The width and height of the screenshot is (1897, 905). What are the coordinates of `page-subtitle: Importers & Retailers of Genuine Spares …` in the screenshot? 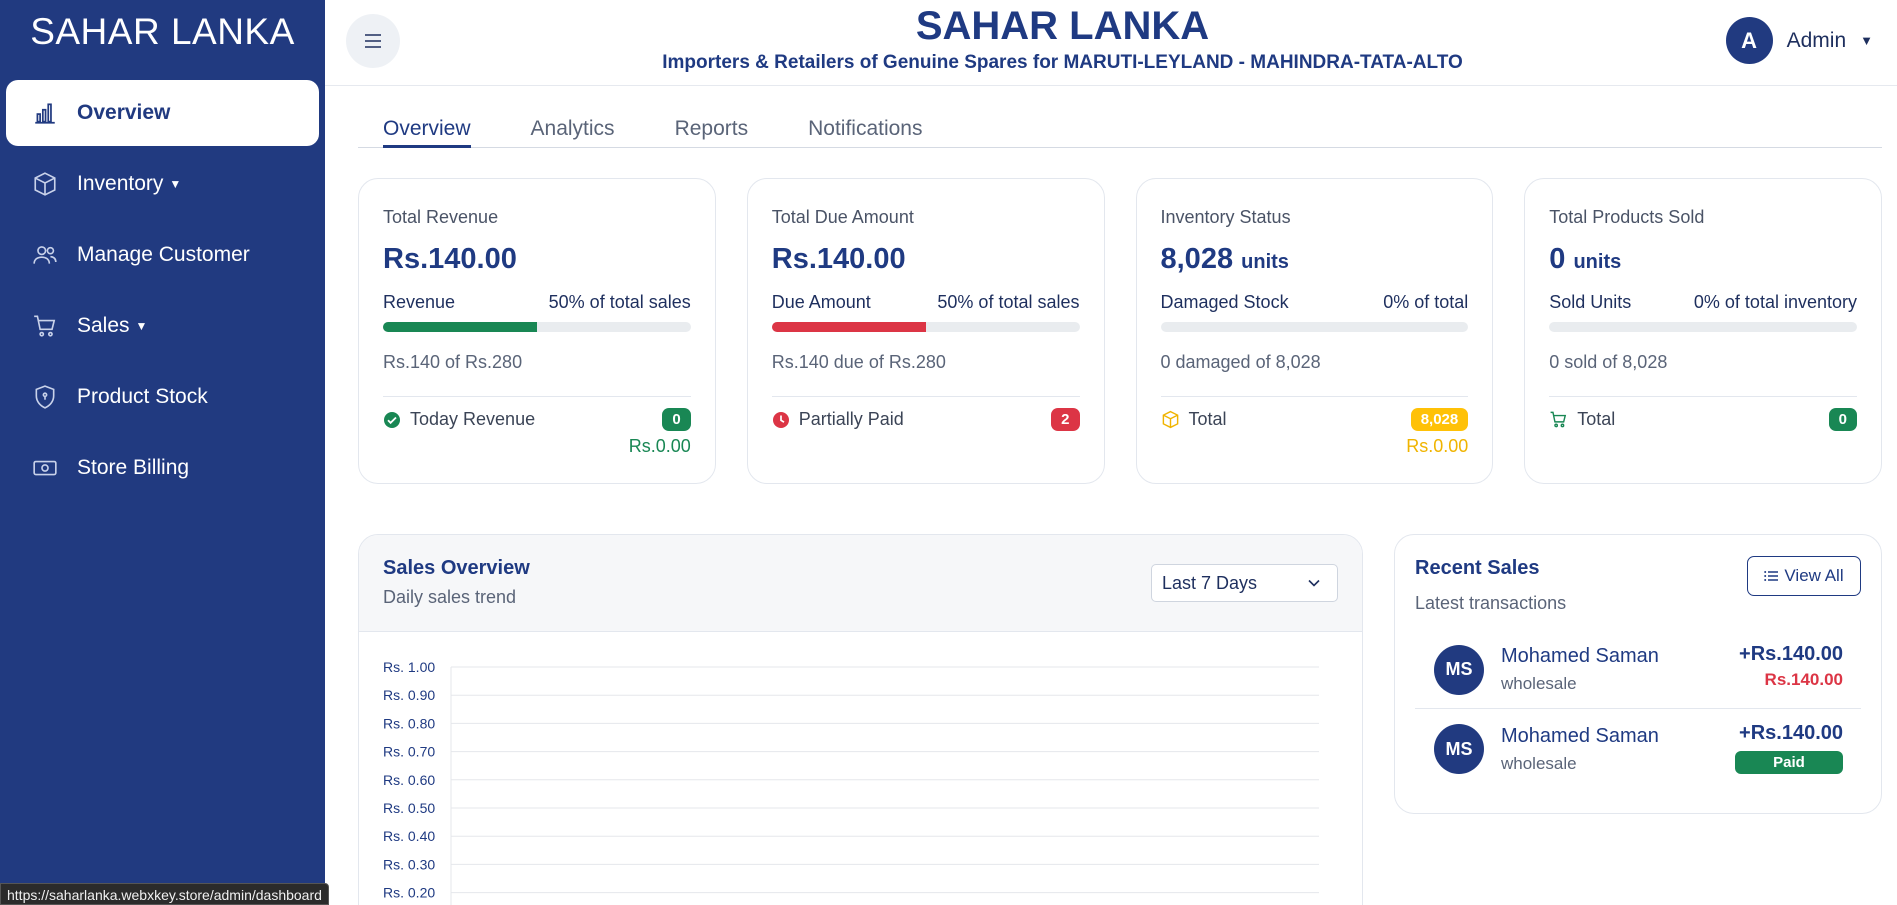 It's located at (1062, 62).